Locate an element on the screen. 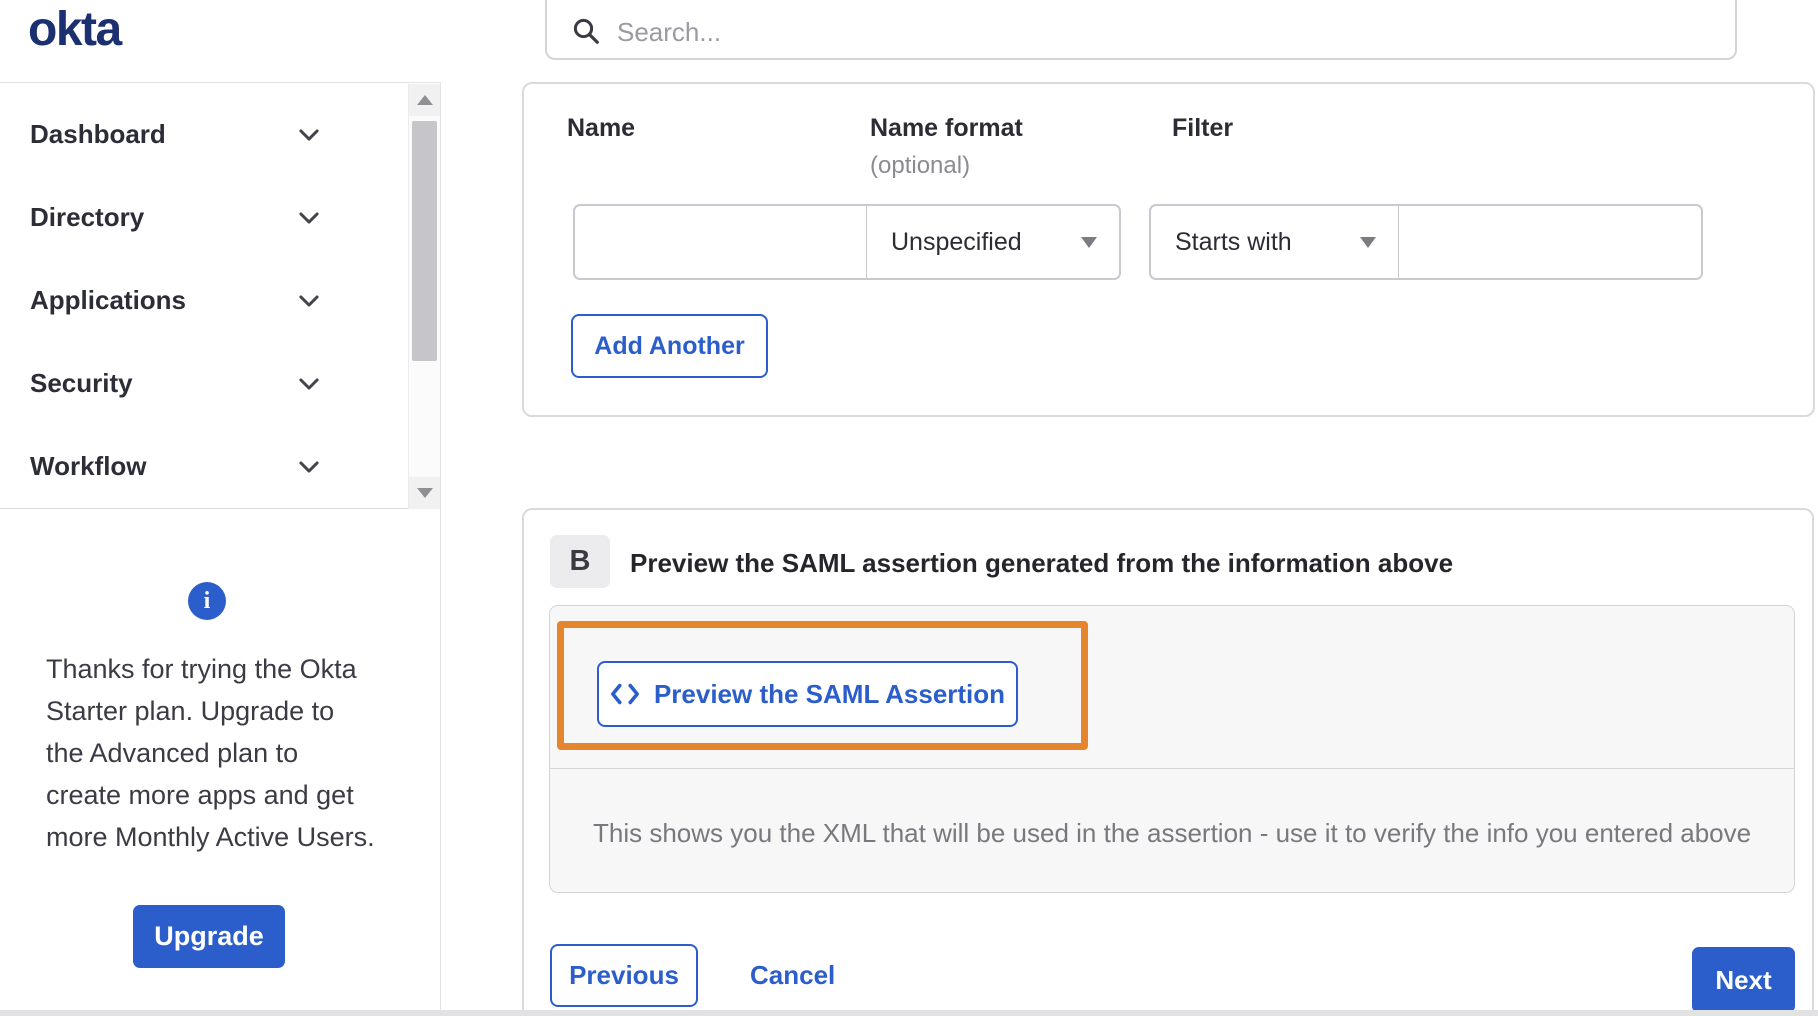 The height and width of the screenshot is (1016, 1818). scroll-up-button is located at coordinates (424, 100).